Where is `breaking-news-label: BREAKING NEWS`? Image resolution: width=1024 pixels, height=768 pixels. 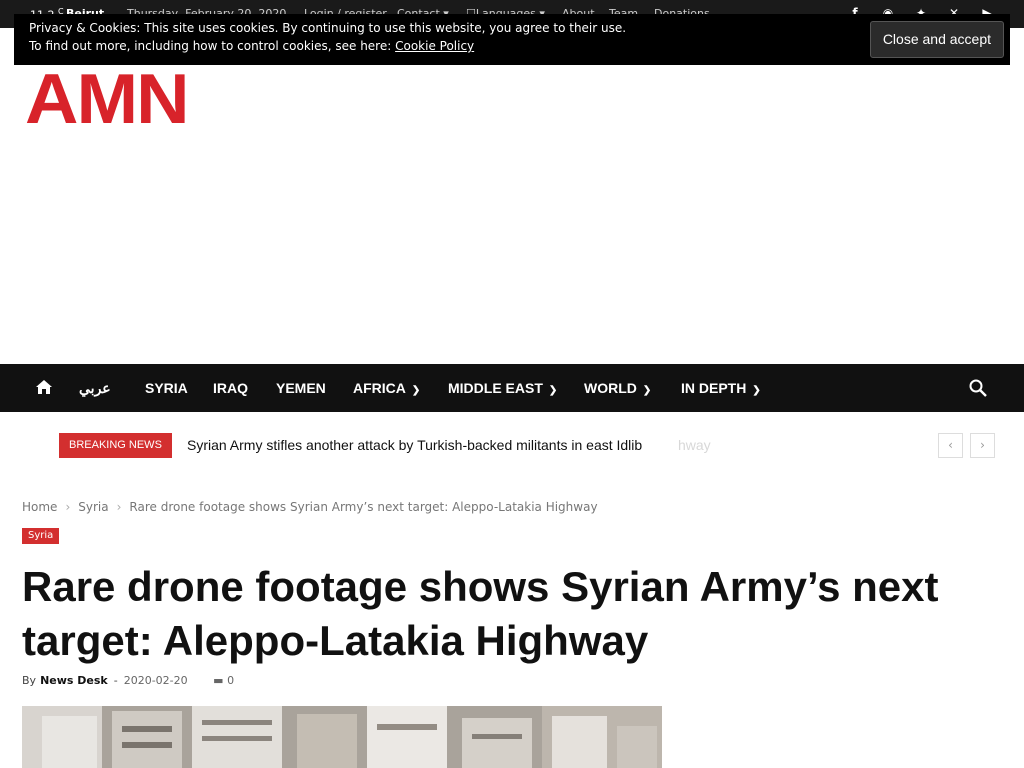 breaking-news-label: BREAKING NEWS is located at coordinates (115, 445).